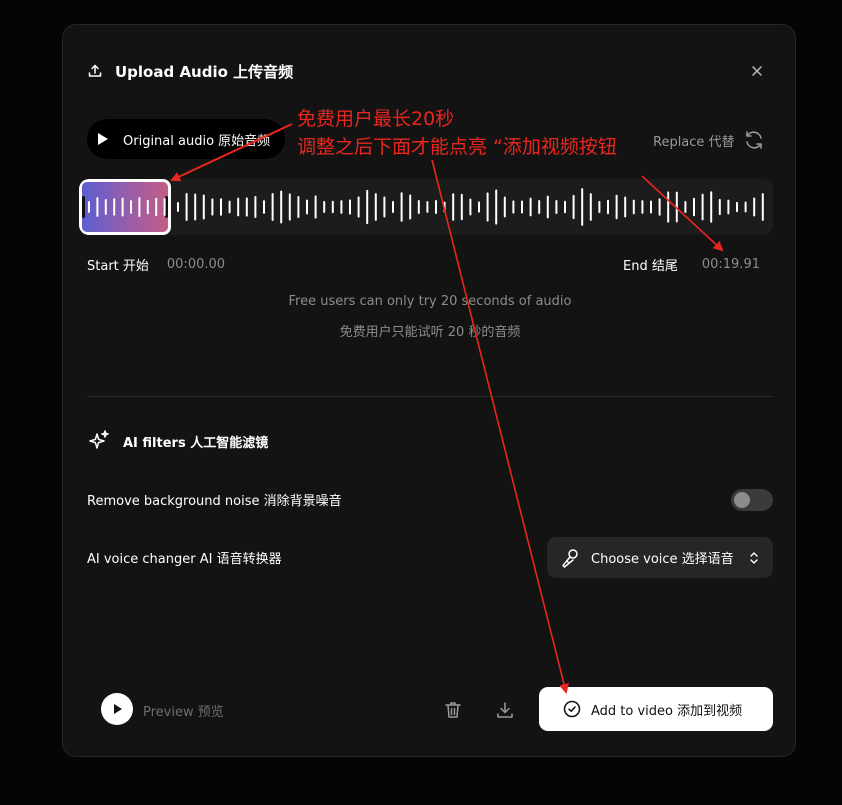 Image resolution: width=842 pixels, height=805 pixels. What do you see at coordinates (156, 264) in the screenshot?
I see `start-time-row: Start 开始 00:00.00` at bounding box center [156, 264].